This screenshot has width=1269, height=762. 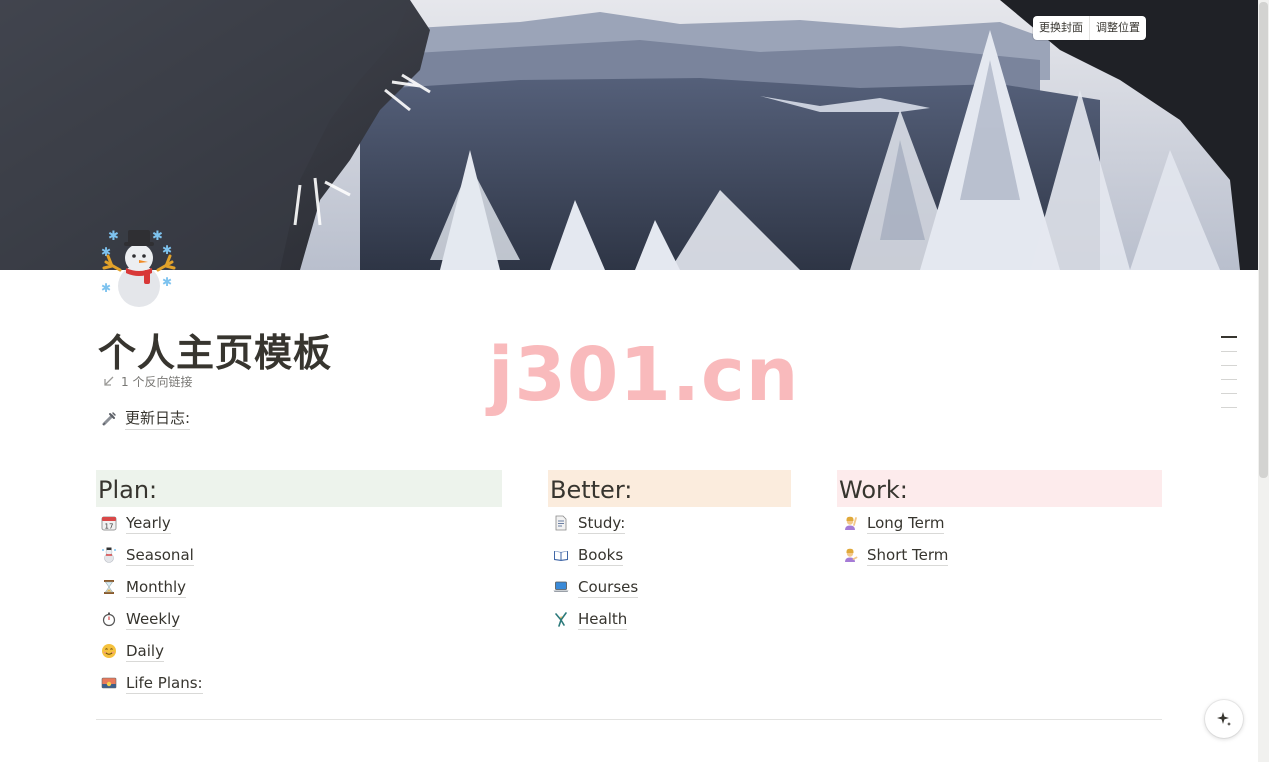 I want to click on smiley-icon, so click(x=109, y=651).